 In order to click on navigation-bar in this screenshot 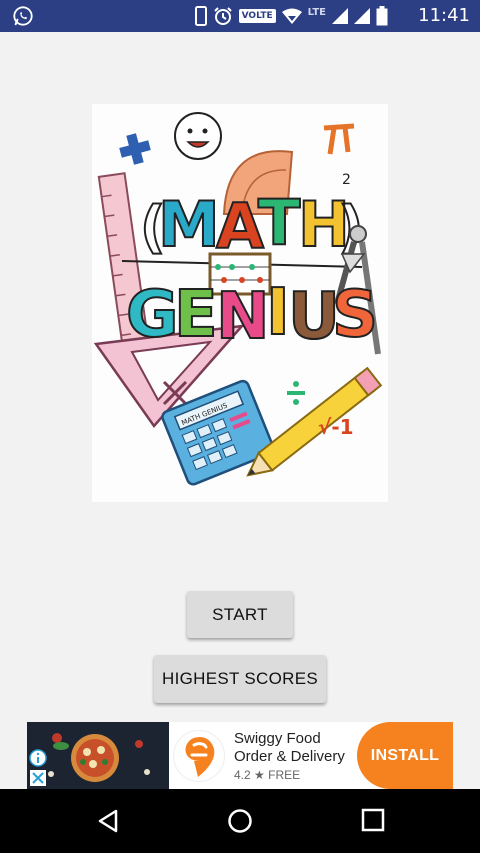, I will do `click(240, 821)`.